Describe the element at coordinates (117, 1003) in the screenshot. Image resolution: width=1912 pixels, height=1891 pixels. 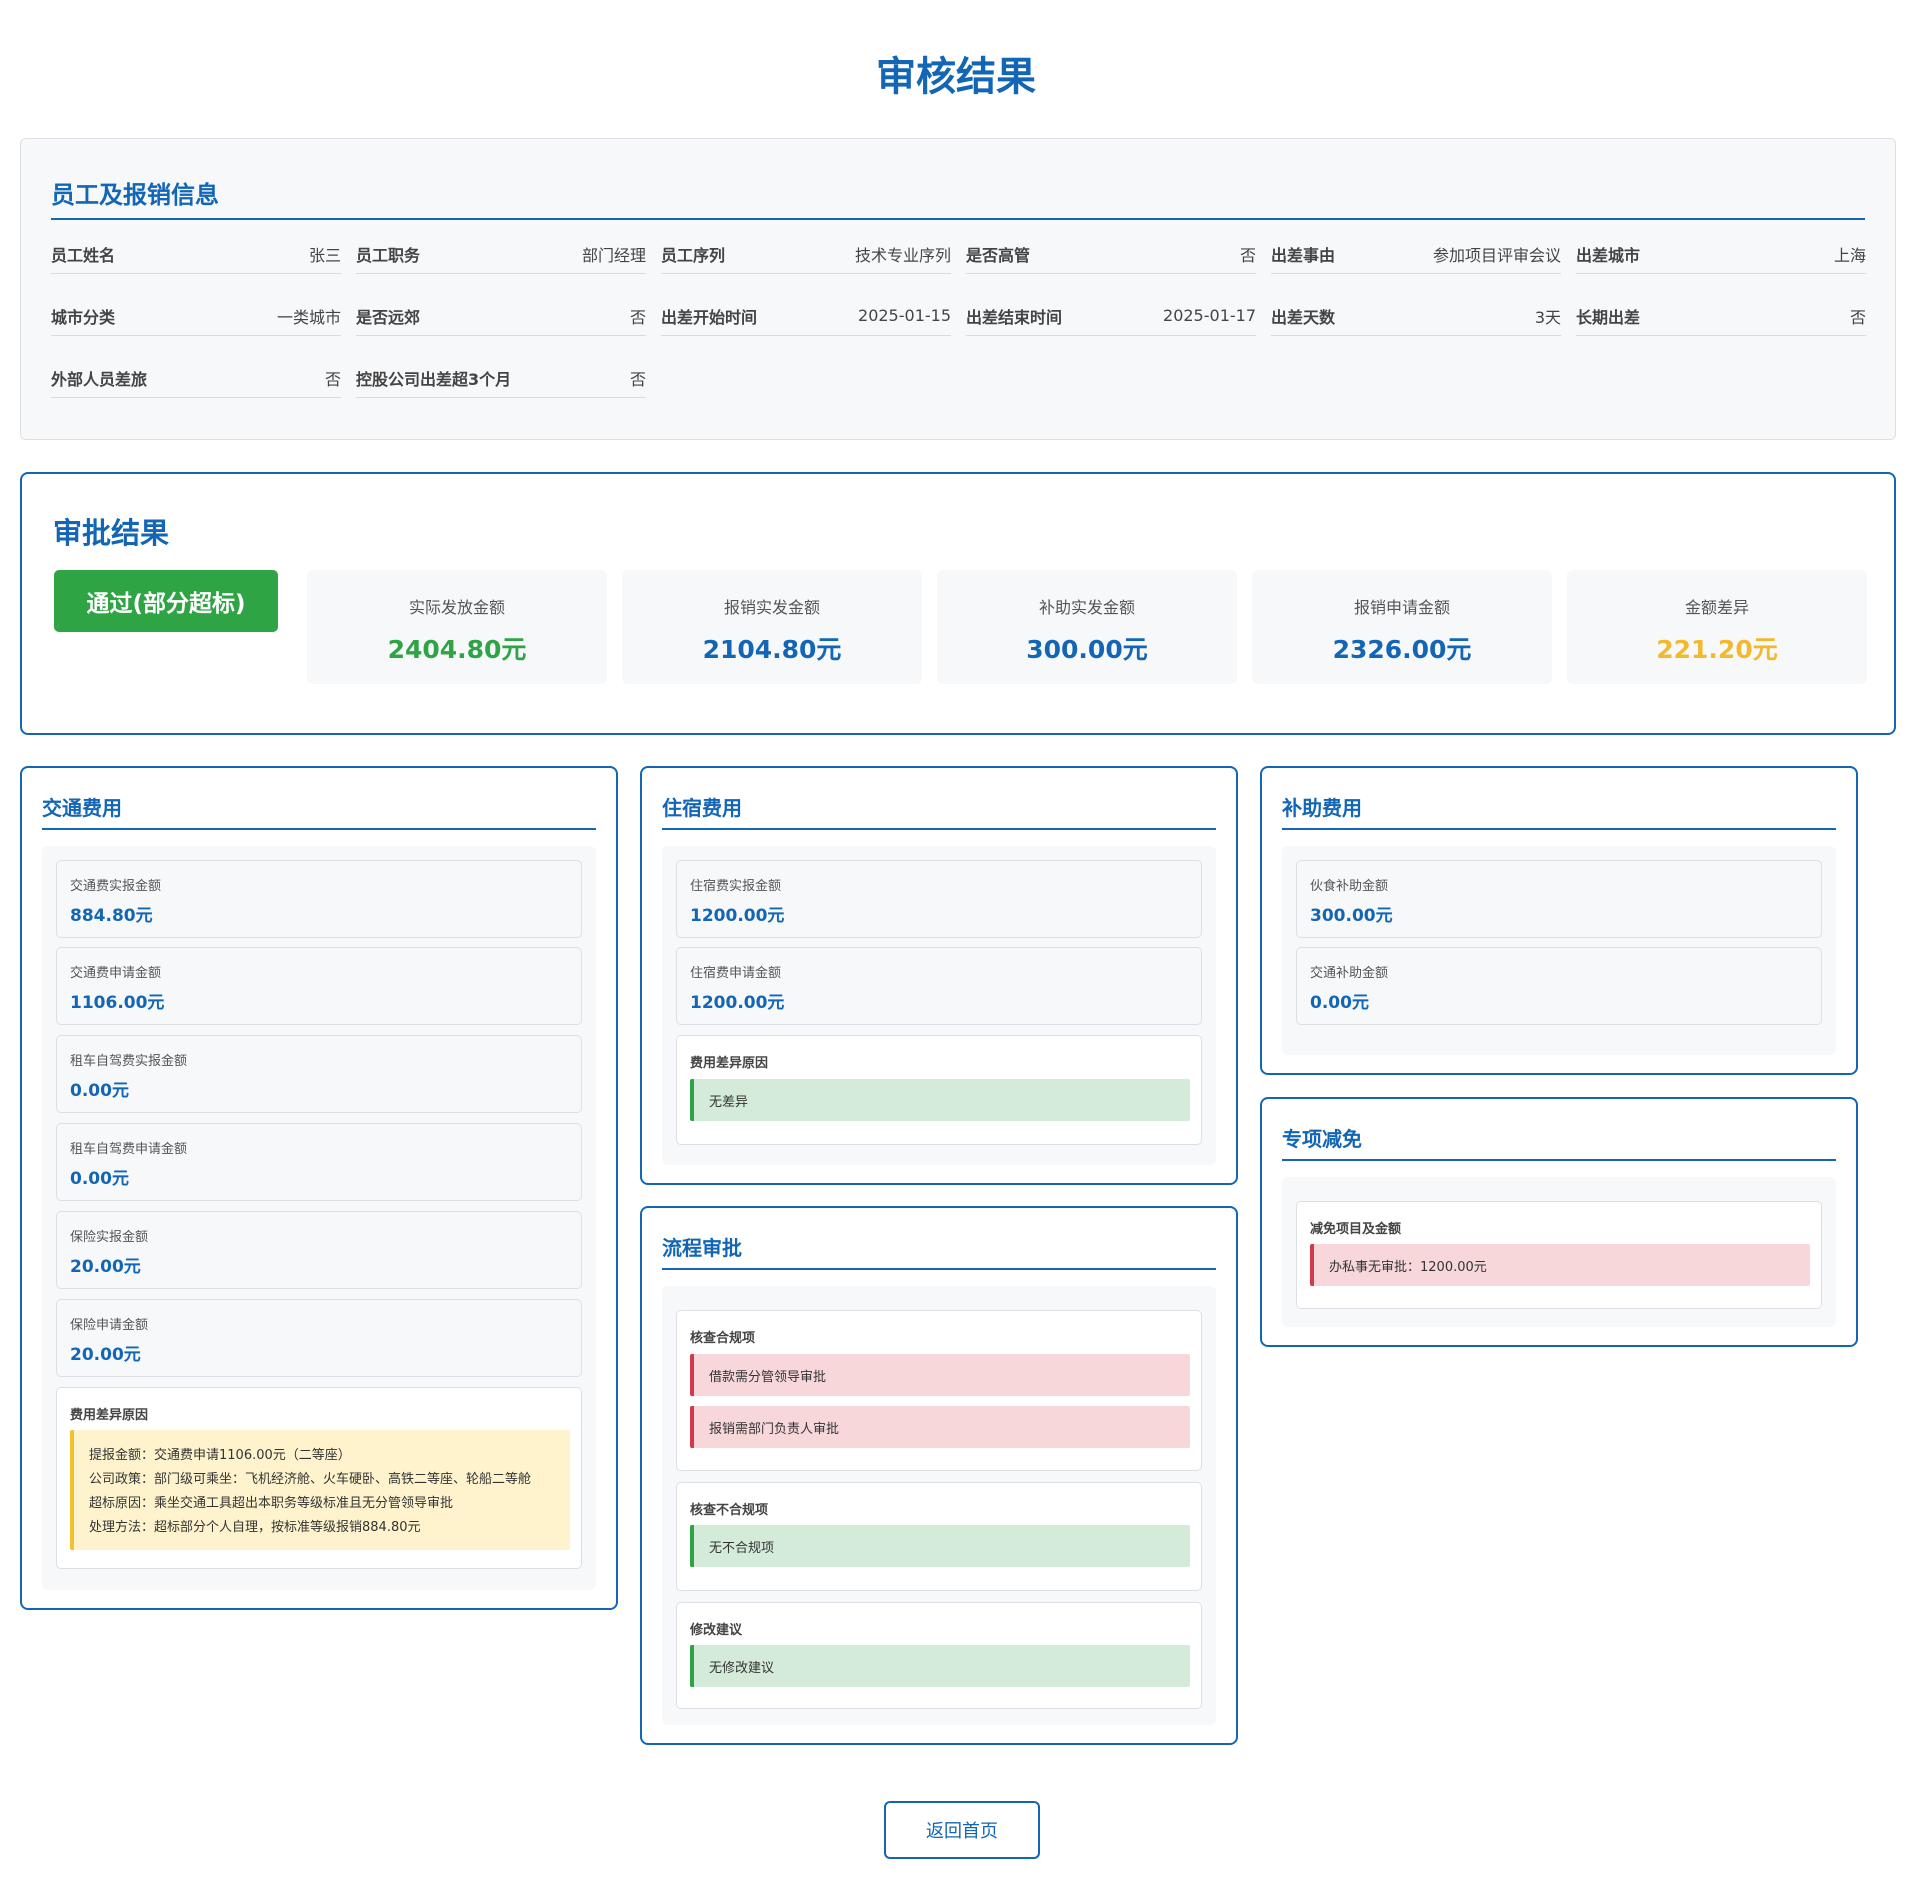
I see `amount-value: 1106.00元` at that location.